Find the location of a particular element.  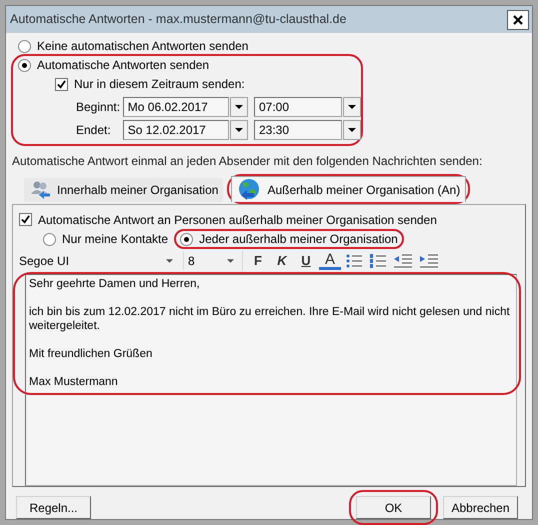

numbered-list-icon is located at coordinates (378, 261).